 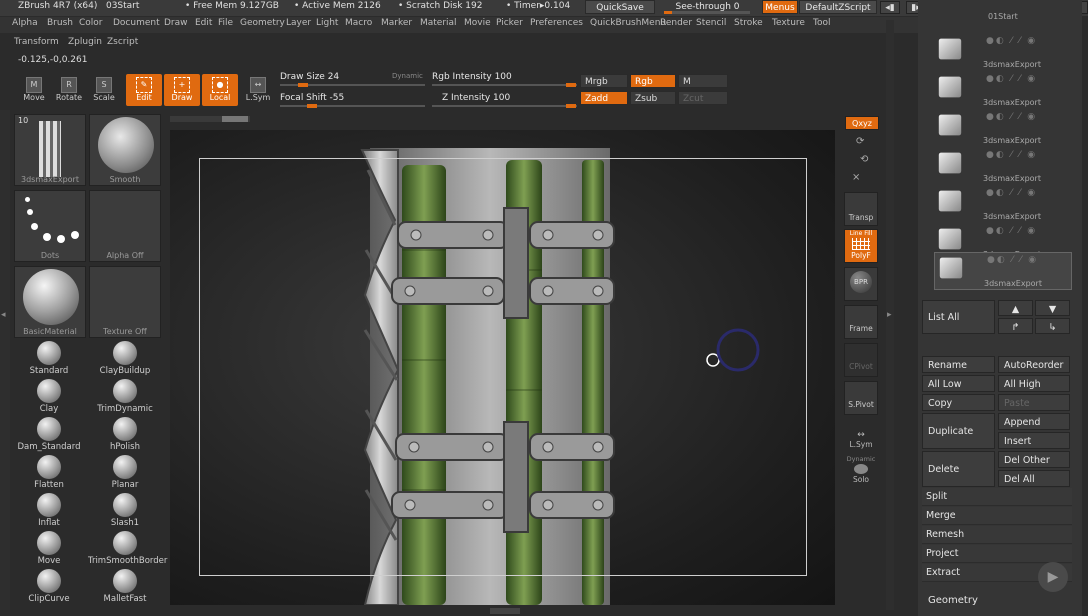 What do you see at coordinates (958, 402) in the screenshot?
I see `copy-button: Copy` at bounding box center [958, 402].